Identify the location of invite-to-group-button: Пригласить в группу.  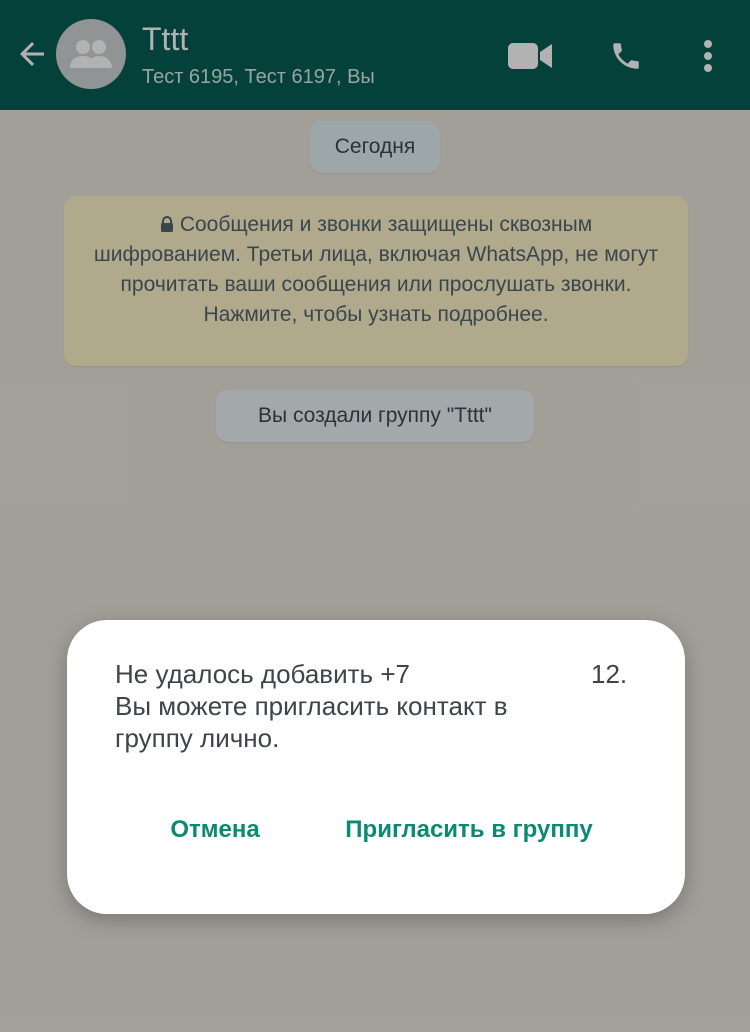
(469, 830).